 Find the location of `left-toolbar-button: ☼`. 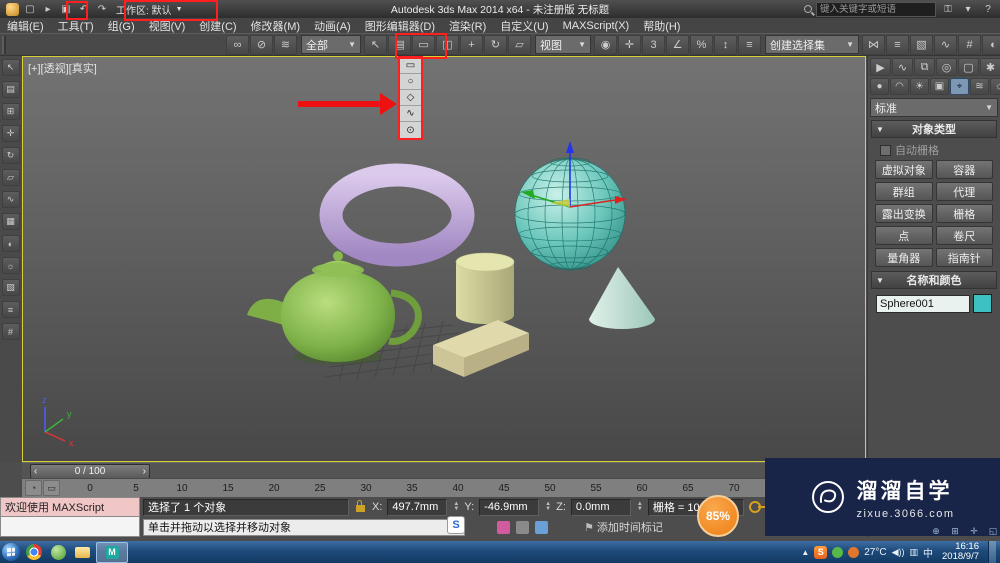

left-toolbar-button: ☼ is located at coordinates (10, 265).